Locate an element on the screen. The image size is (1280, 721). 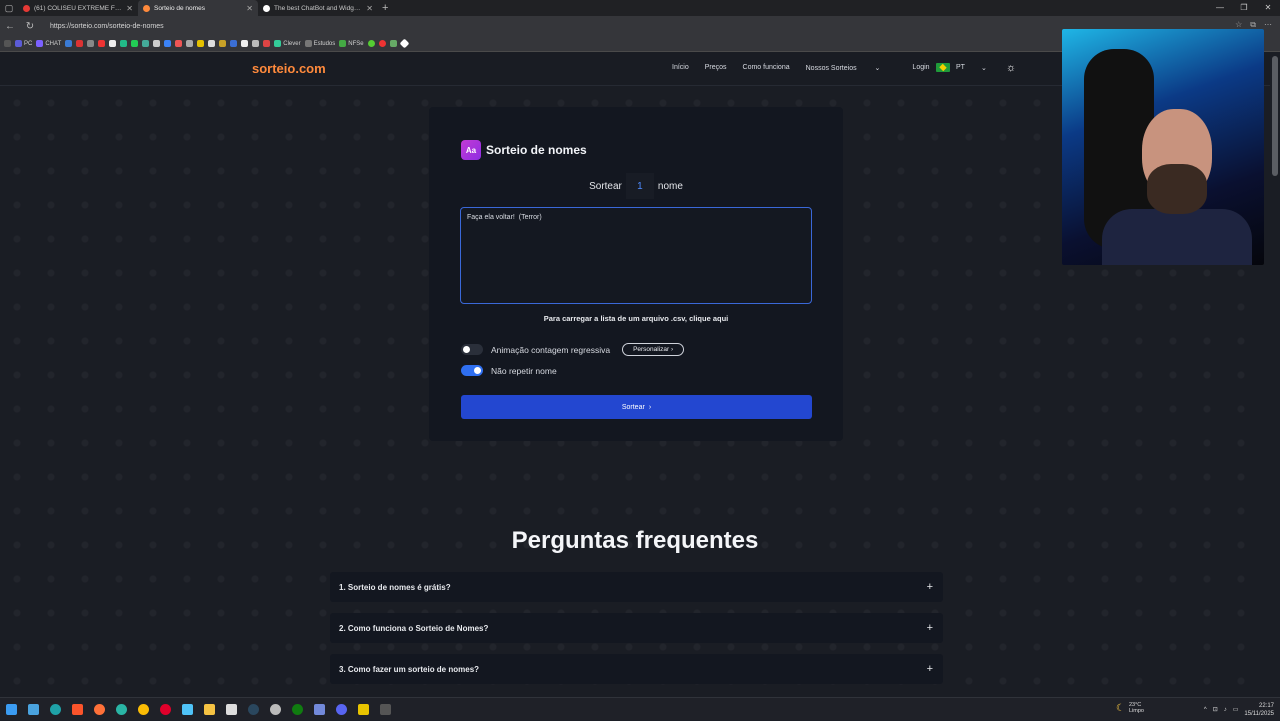
scrollbar-thumb is located at coordinates (1275, 116).